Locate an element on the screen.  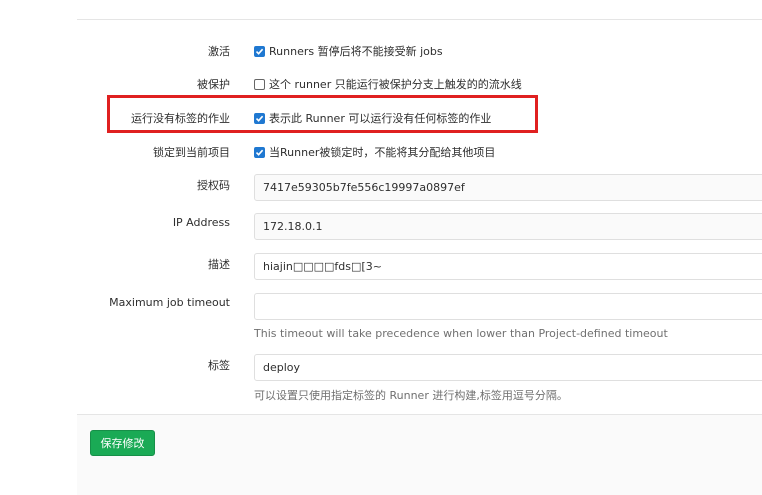
locked-checkbox is located at coordinates (259, 152).